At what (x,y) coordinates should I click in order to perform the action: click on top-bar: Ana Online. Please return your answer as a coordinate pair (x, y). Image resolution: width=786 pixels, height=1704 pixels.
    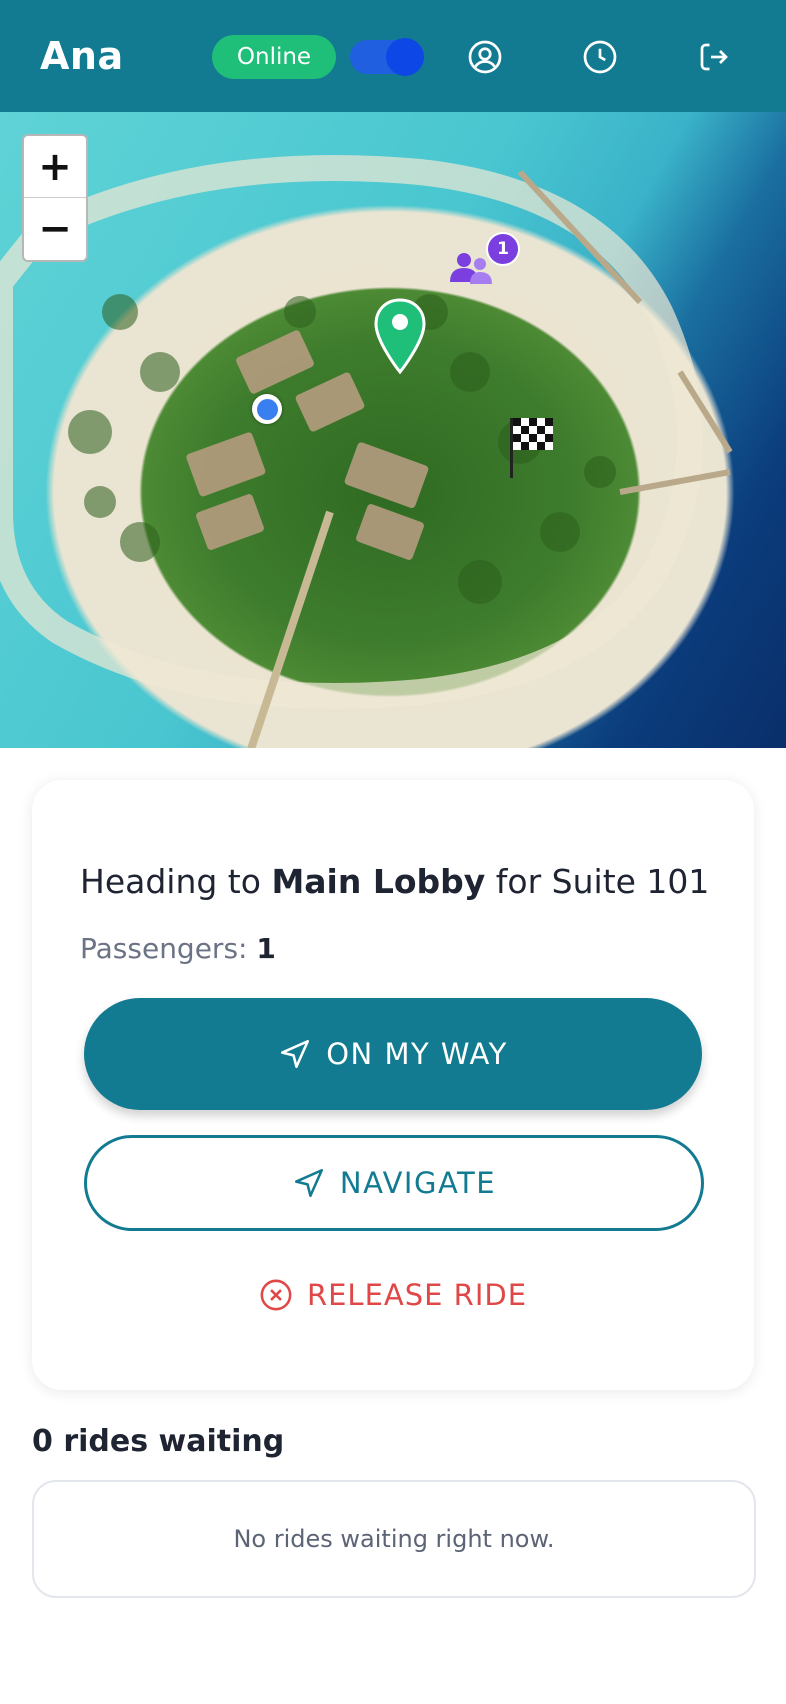
    Looking at the image, I should click on (393, 56).